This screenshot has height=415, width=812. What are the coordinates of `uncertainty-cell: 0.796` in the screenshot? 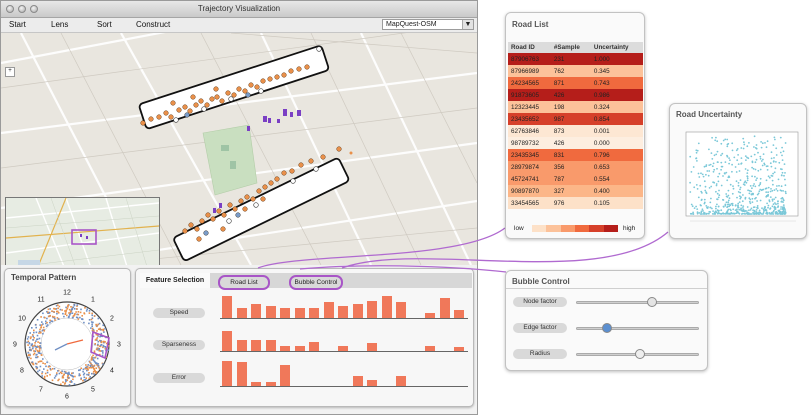 It's located at (601, 155).